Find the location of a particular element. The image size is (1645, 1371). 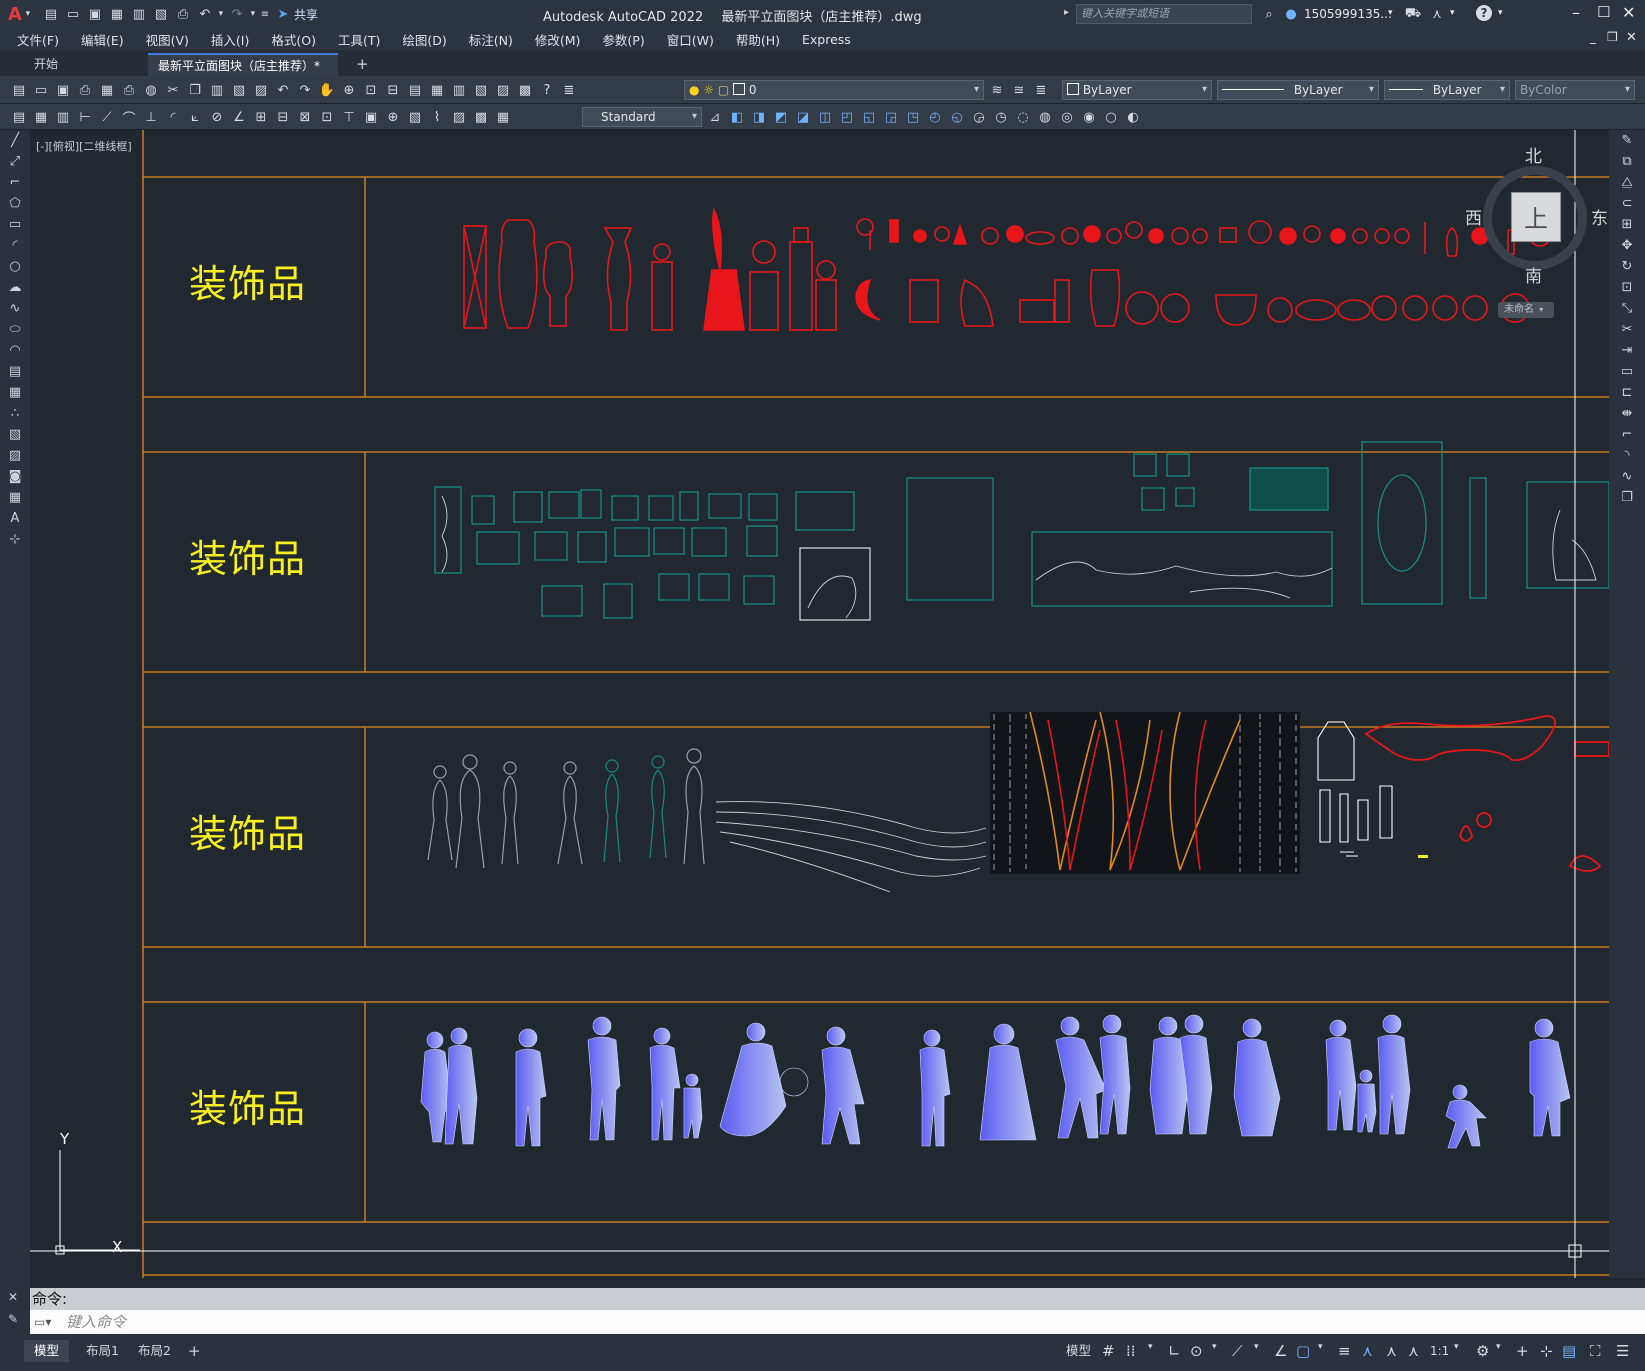

annotation-scale-icon: ⋏ is located at coordinates (1413, 1351).